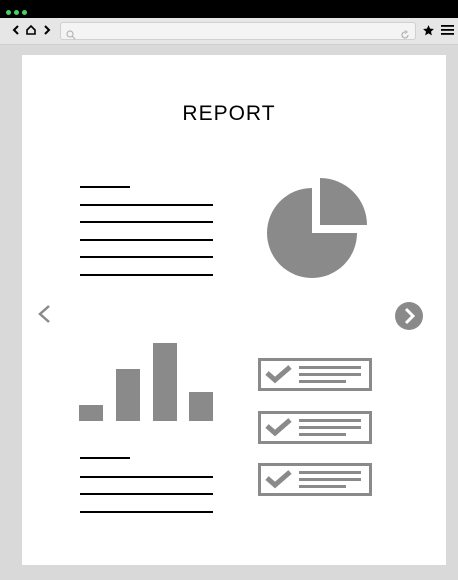 Image resolution: width=458 pixels, height=580 pixels. Describe the element at coordinates (428, 30) in the screenshot. I see `star-icon` at that location.